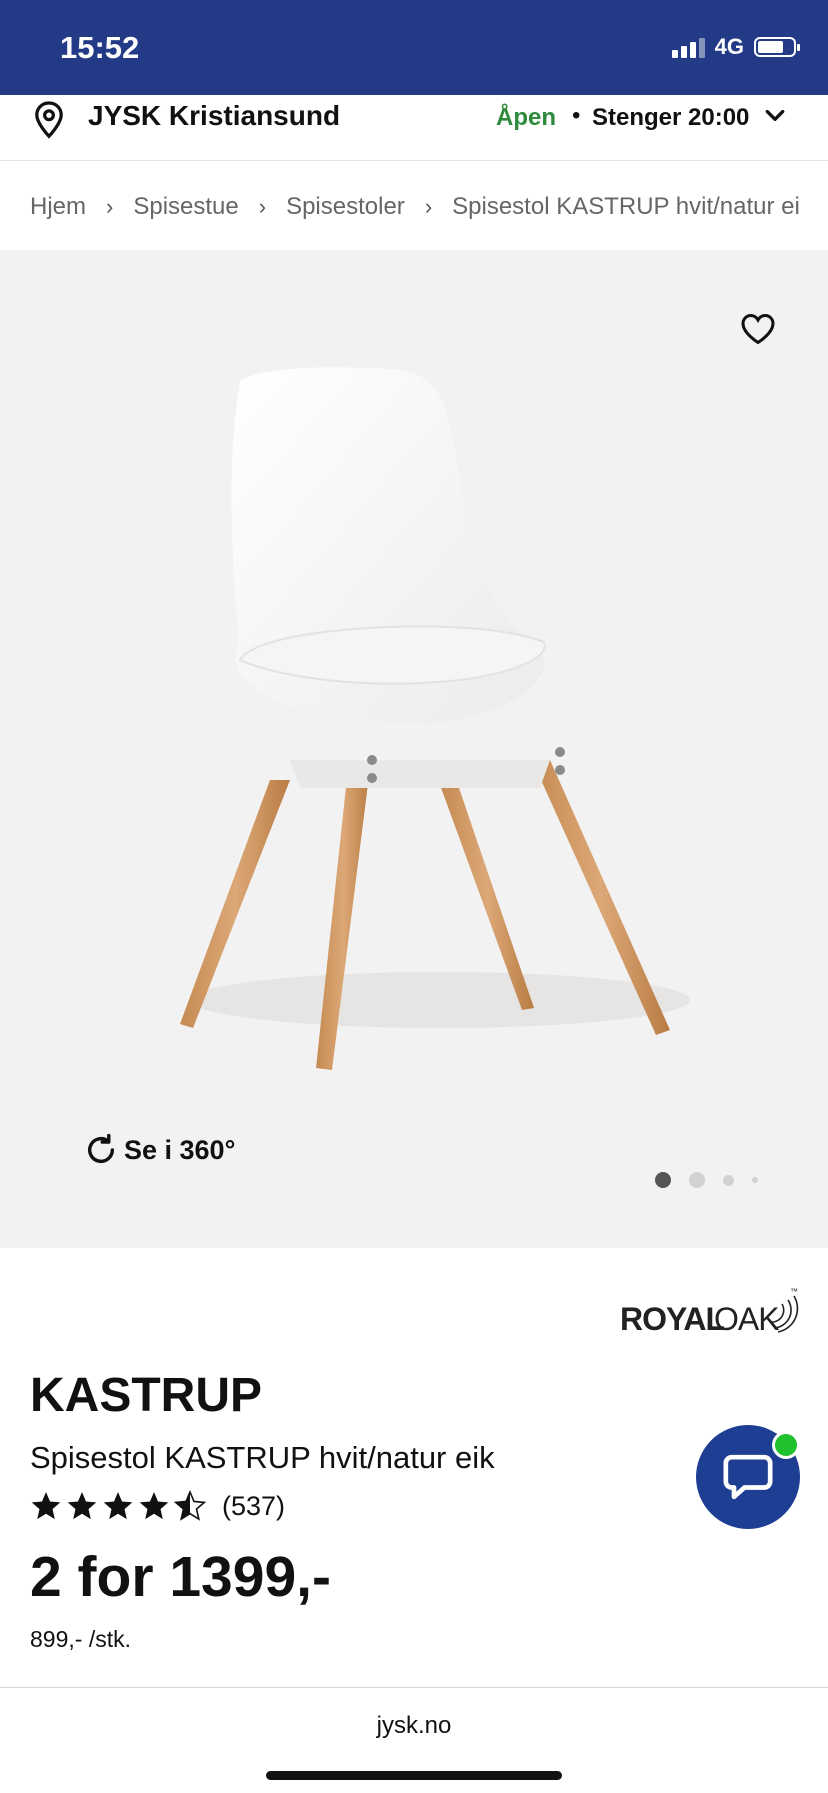 The height and width of the screenshot is (1793, 828). Describe the element at coordinates (414, 128) in the screenshot. I see `store-selector: JYSK Kristiansund Åpen • Stenger 20:00` at that location.